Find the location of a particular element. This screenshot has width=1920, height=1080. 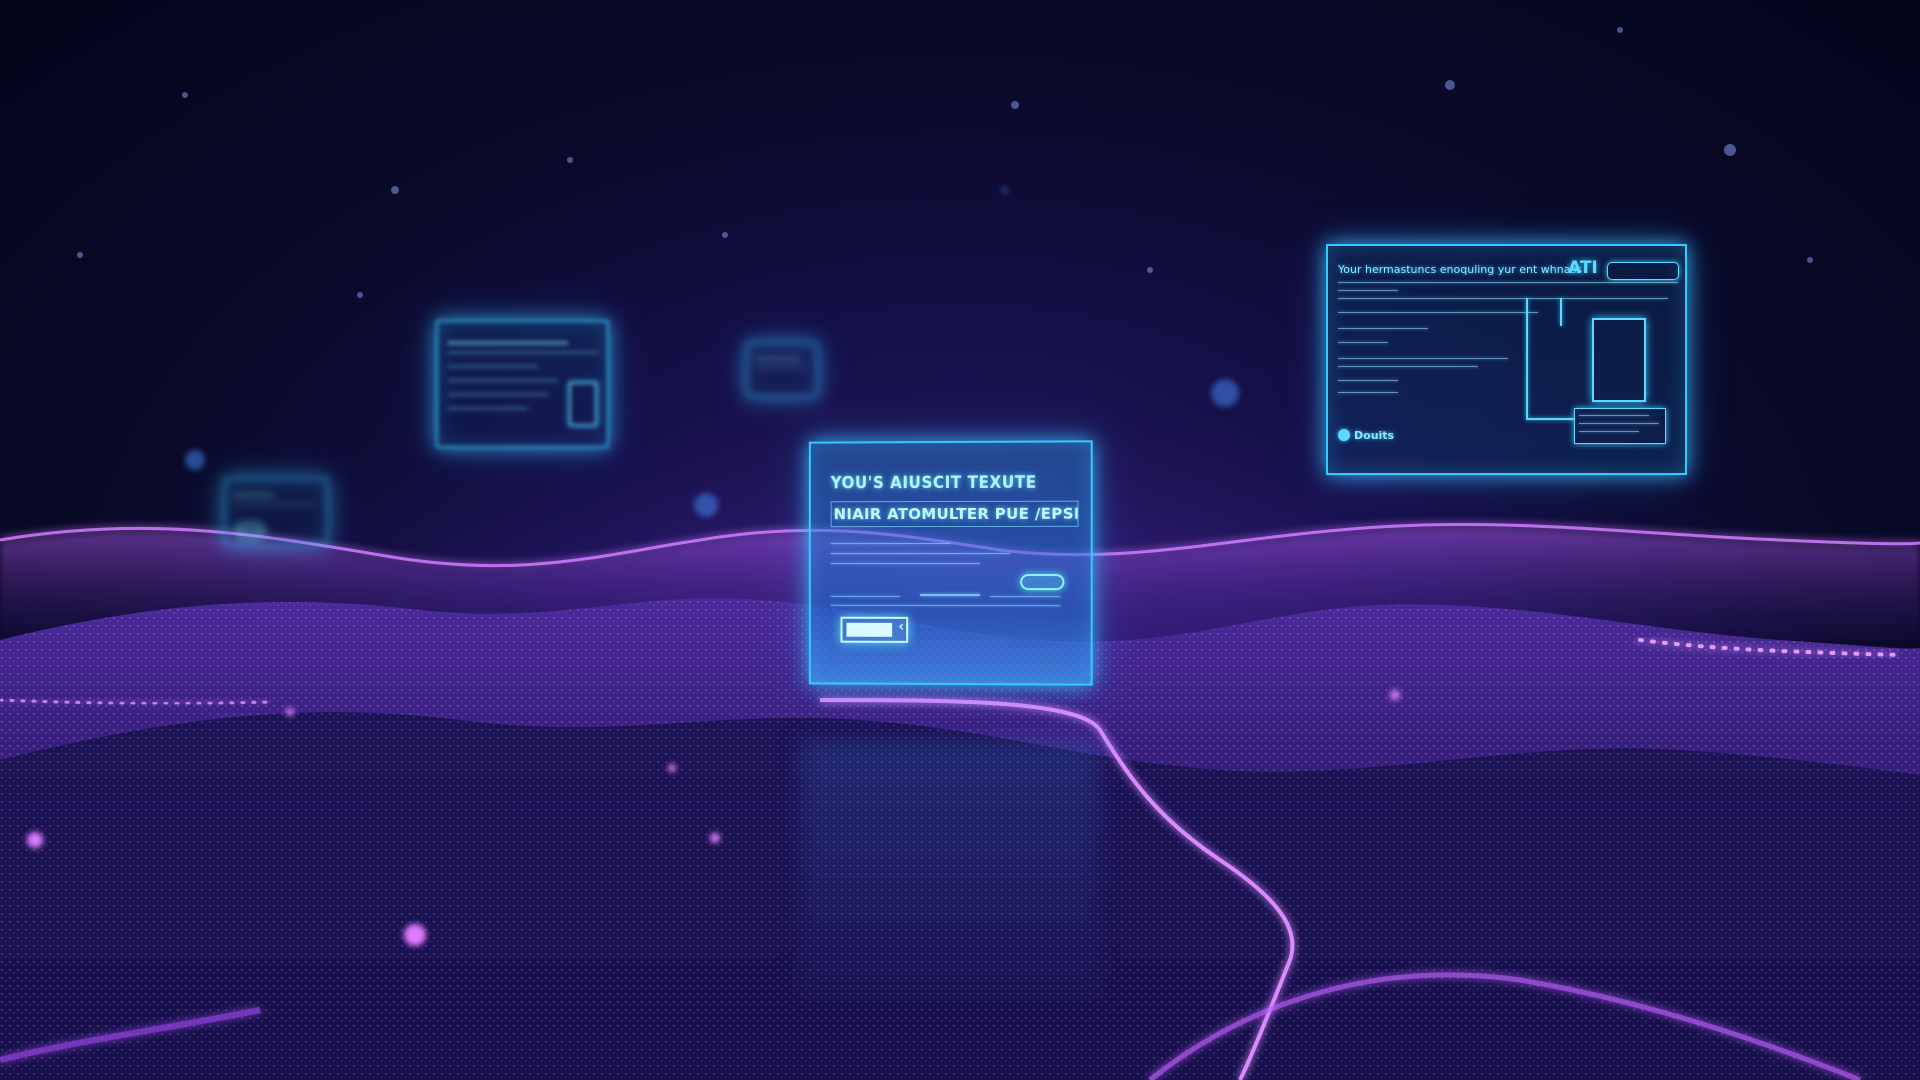

input-field: ‹ is located at coordinates (875, 630).